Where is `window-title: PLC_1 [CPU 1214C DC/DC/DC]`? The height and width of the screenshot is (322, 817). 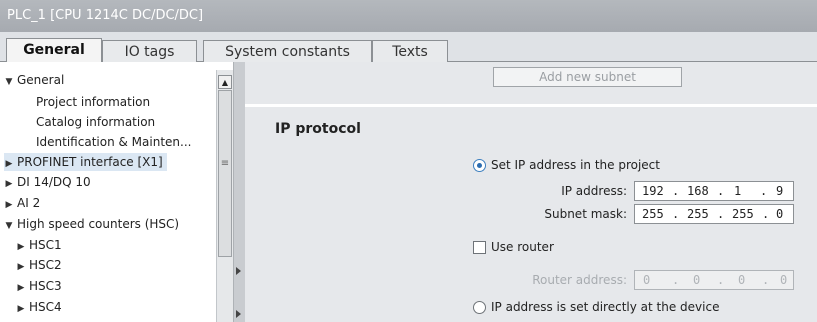
window-title: PLC_1 [CPU 1214C DC/DC/DC] is located at coordinates (408, 16).